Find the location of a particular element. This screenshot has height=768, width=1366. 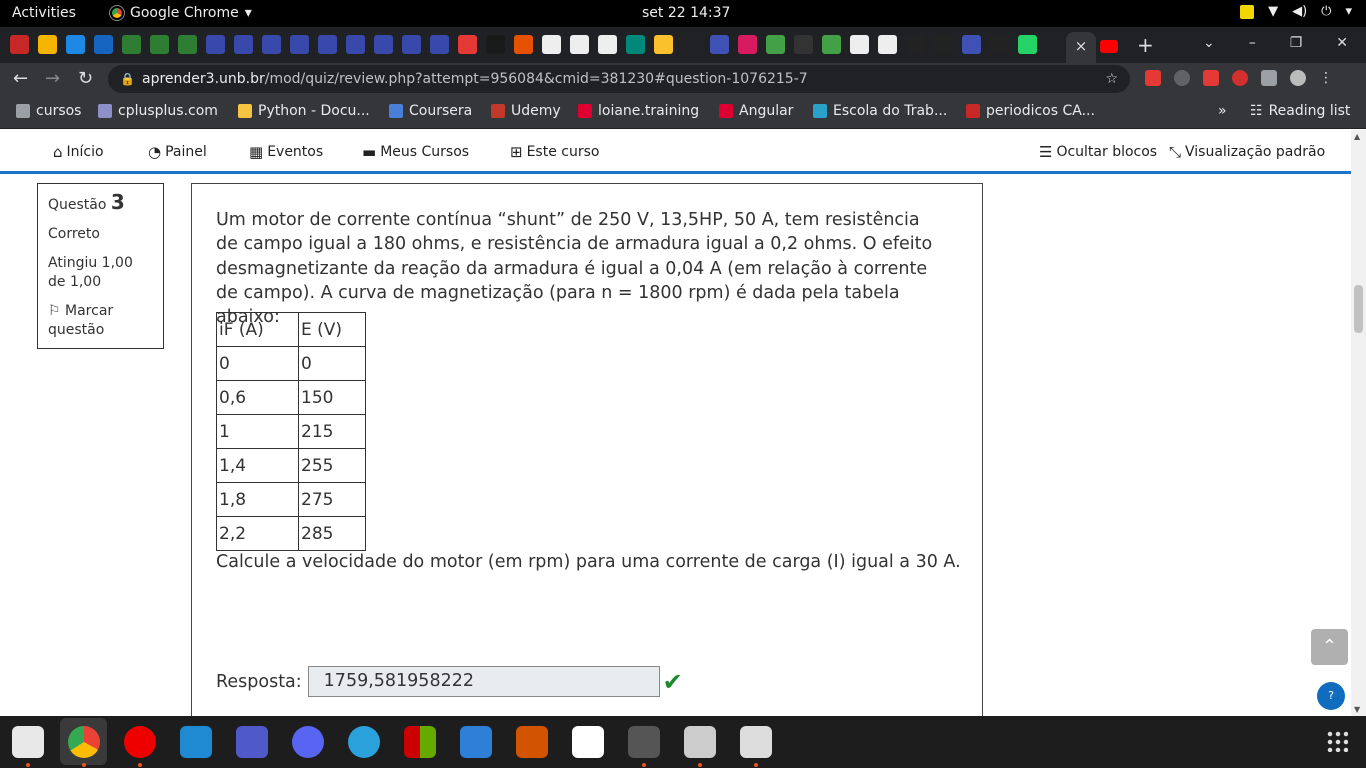

back-to-top-button: ⌃ is located at coordinates (1329, 647).